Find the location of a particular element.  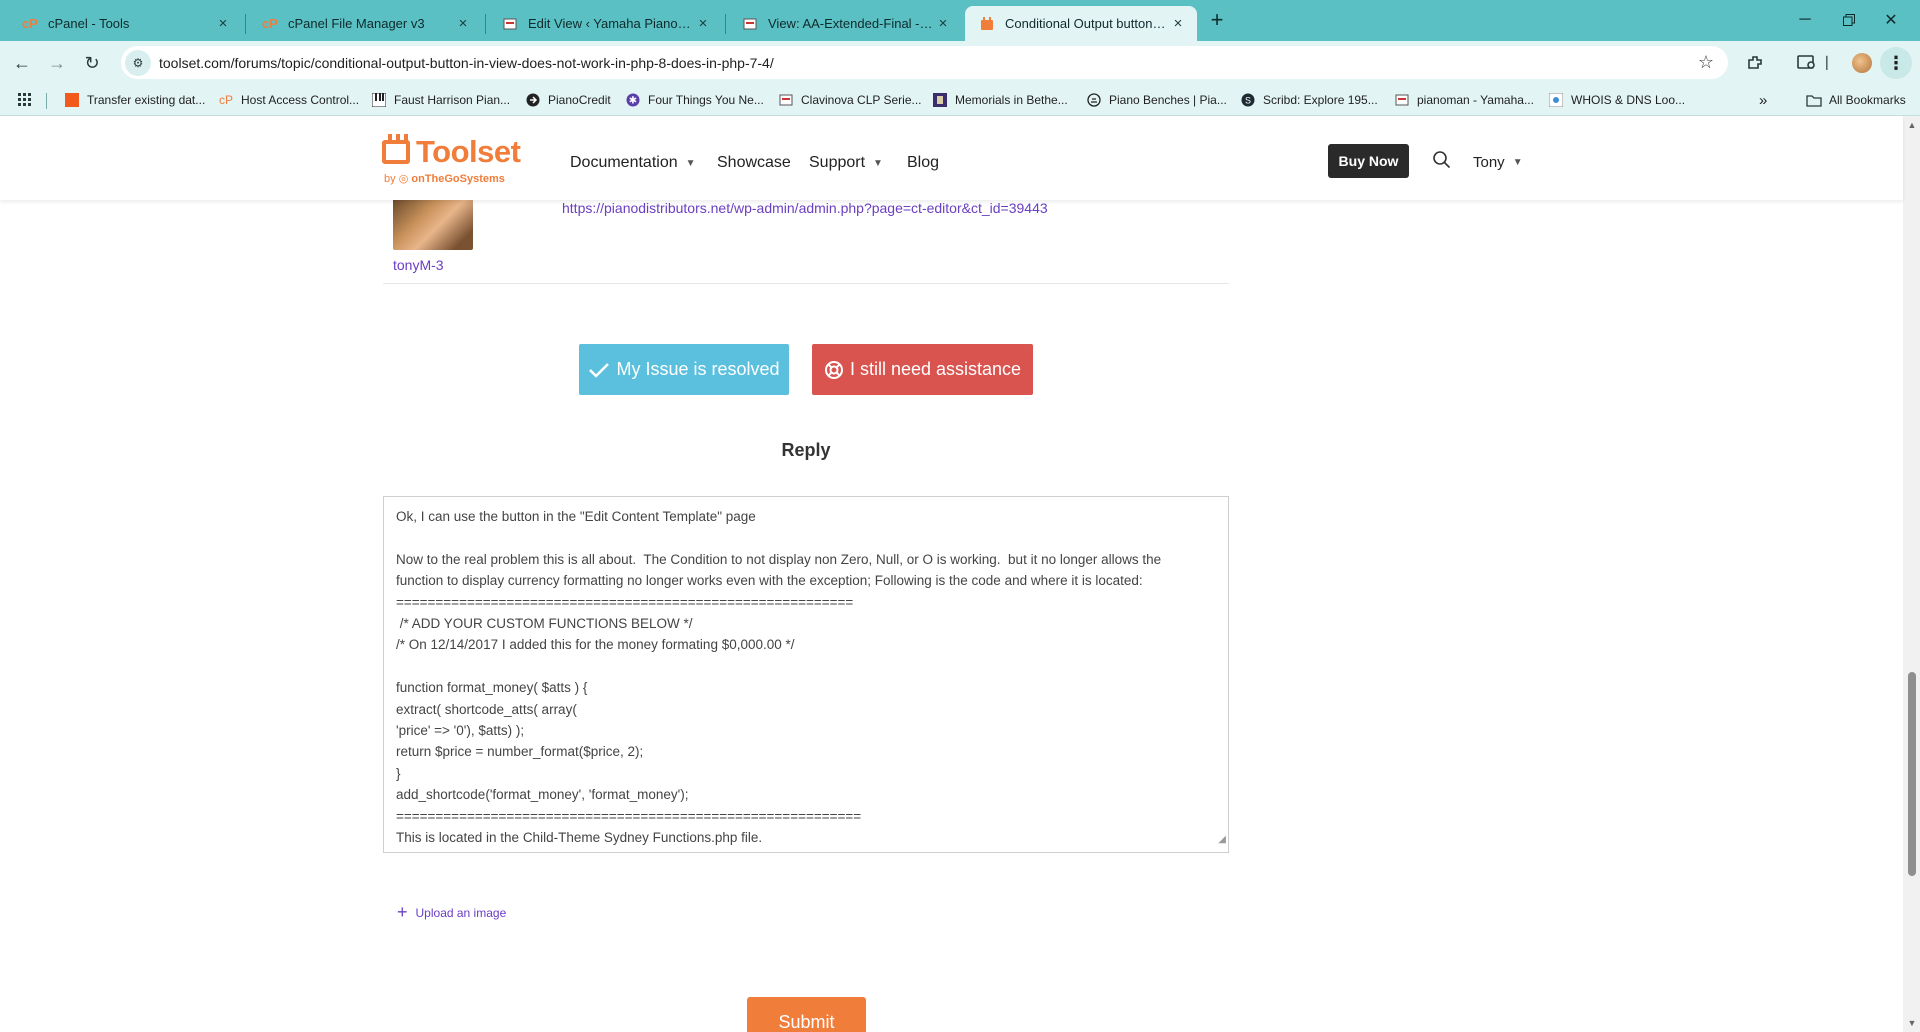

buy-now-button: Buy Now is located at coordinates (1368, 161).